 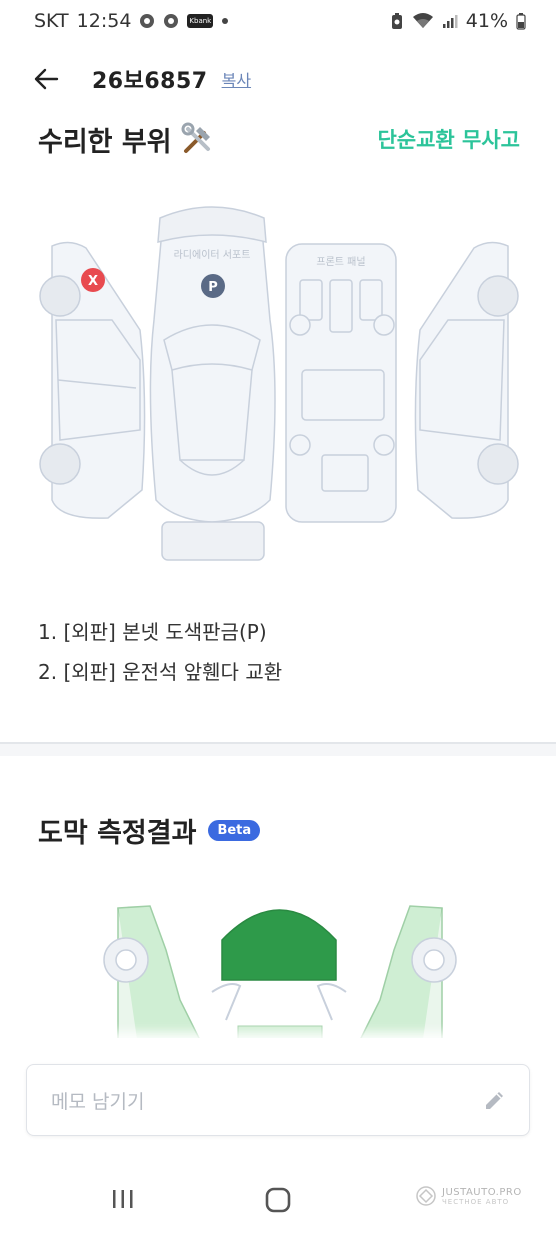 I want to click on back-button, so click(x=46, y=79).